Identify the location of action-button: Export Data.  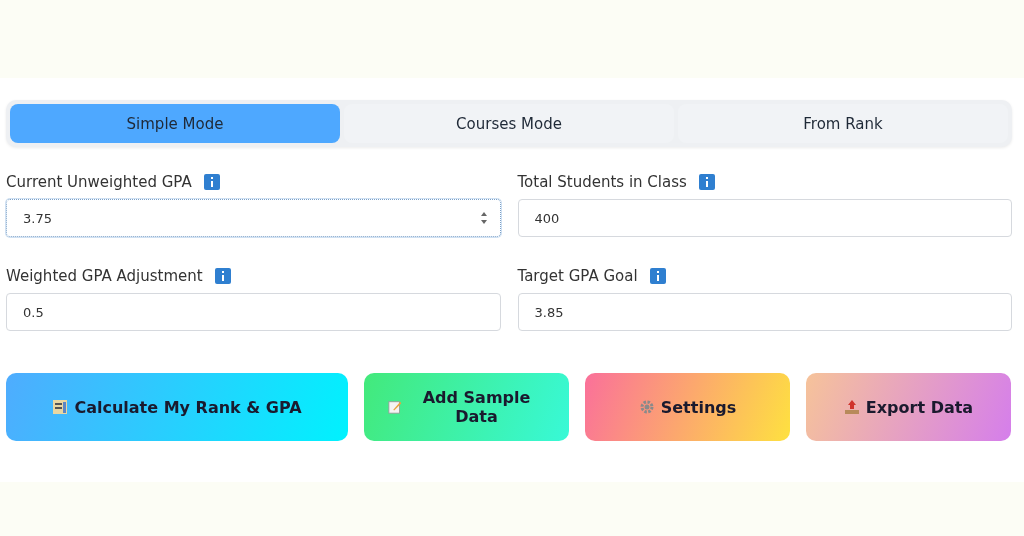
(908, 407).